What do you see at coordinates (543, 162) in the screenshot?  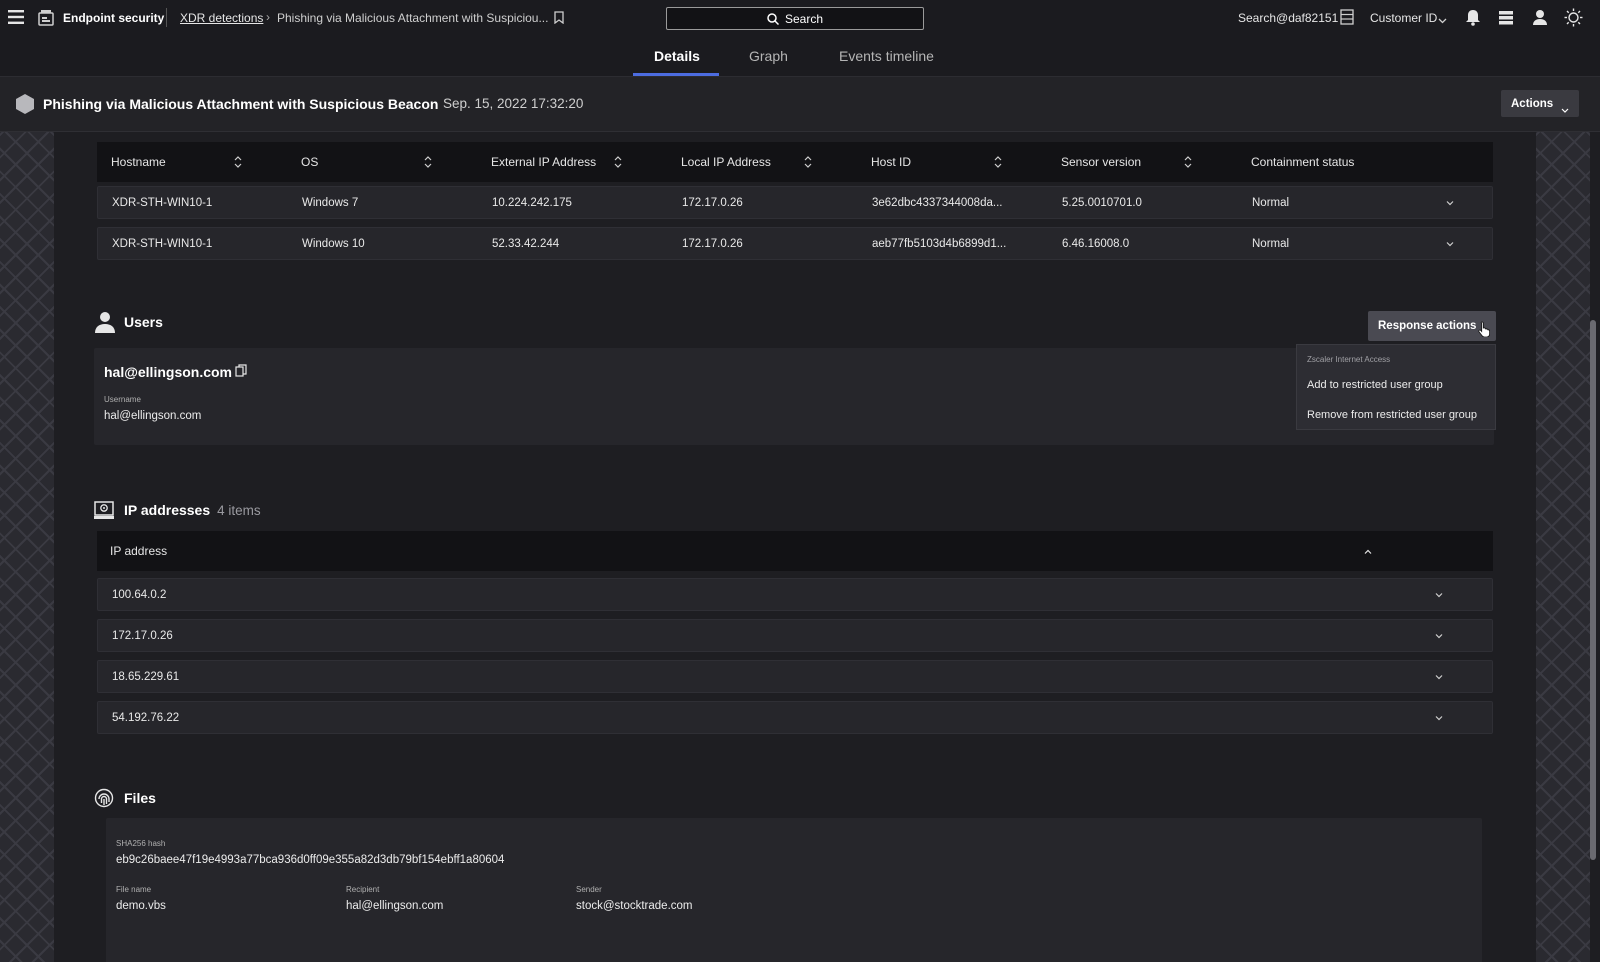 I see `column-header-external-ip: External IP Address` at bounding box center [543, 162].